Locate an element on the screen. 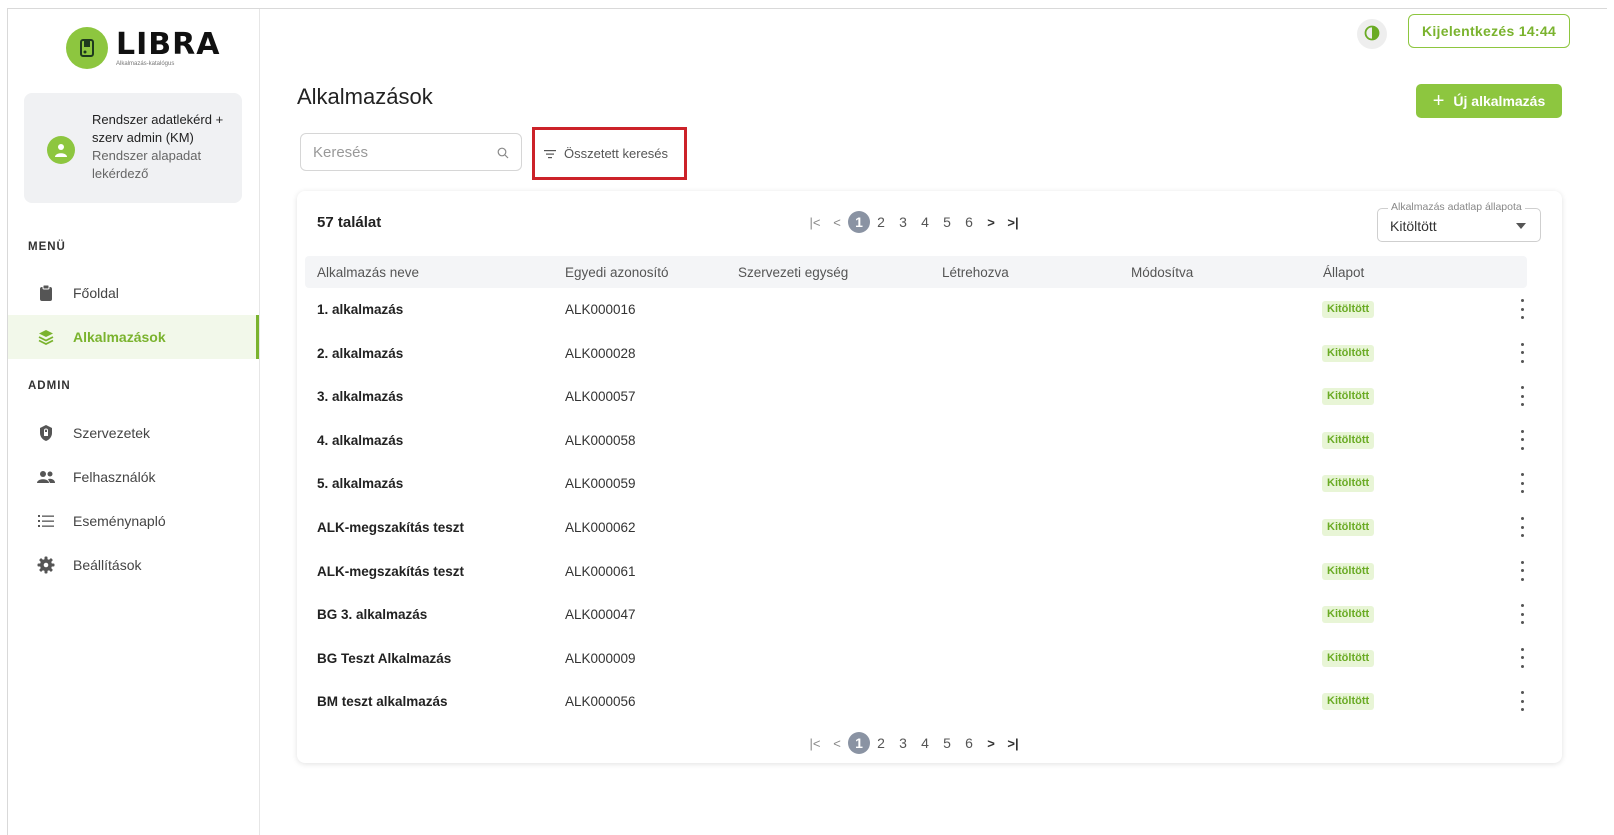 This screenshot has height=835, width=1614. application-id: ALK000016 is located at coordinates (600, 309).